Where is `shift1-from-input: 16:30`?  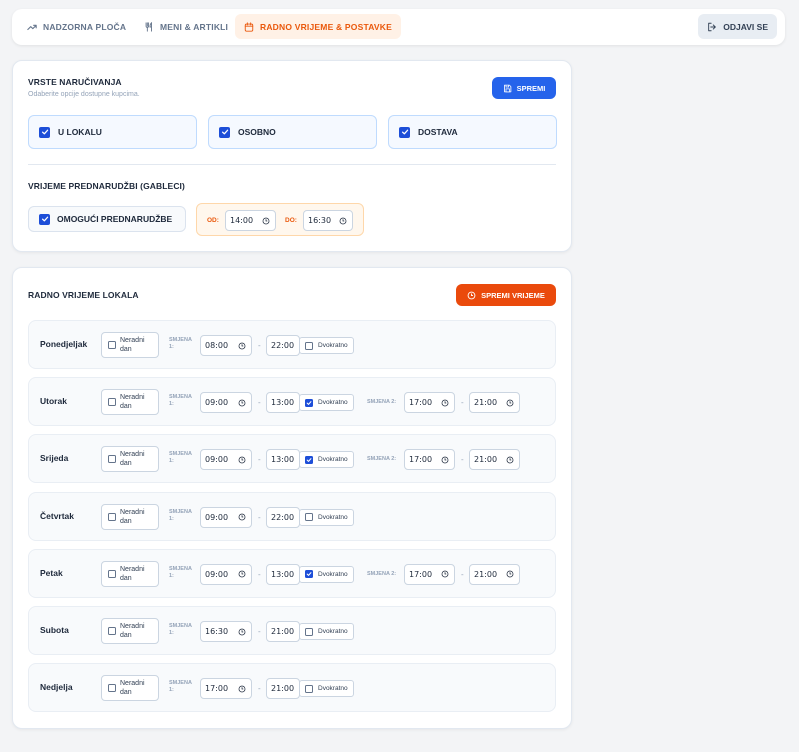 shift1-from-input: 16:30 is located at coordinates (226, 631).